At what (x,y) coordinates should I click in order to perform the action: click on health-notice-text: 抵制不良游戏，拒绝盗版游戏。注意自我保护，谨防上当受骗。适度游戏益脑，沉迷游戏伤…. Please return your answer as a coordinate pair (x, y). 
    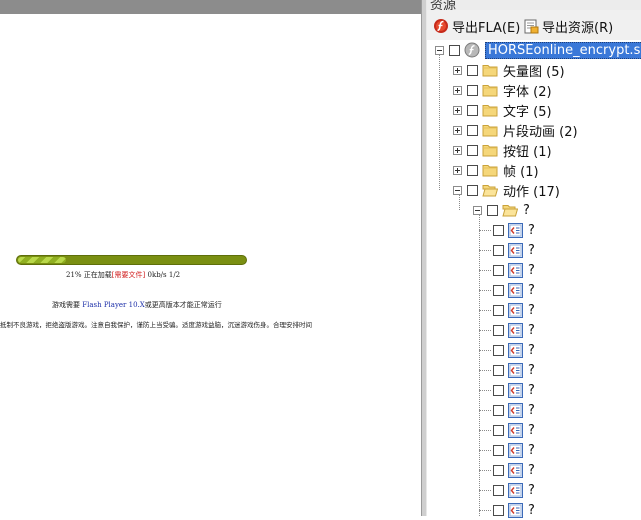
    Looking at the image, I should click on (156, 325).